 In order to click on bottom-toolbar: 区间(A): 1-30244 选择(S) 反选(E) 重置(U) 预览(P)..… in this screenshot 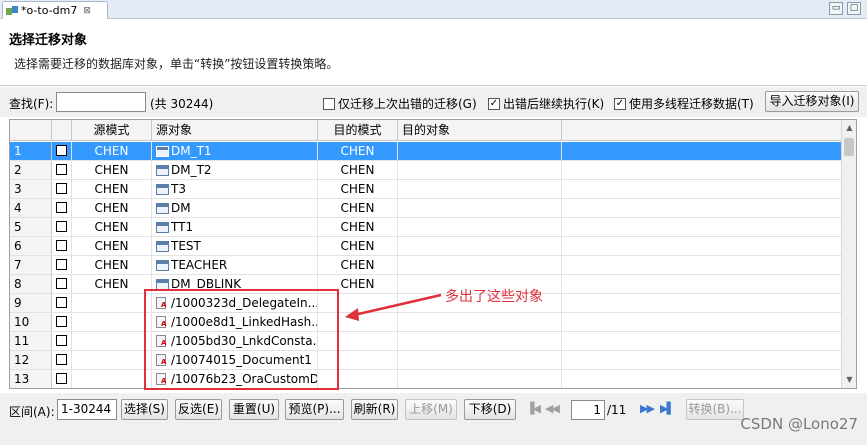, I will do `click(433, 419)`.